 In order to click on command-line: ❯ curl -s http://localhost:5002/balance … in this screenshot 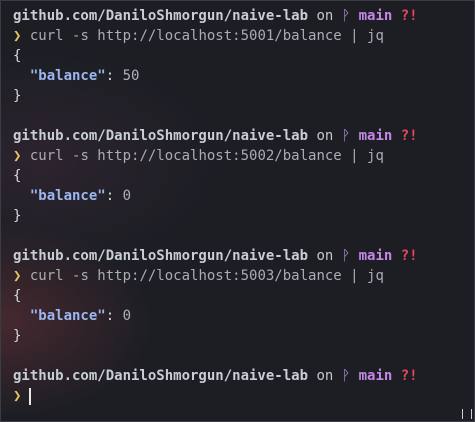, I will do `click(237, 156)`.